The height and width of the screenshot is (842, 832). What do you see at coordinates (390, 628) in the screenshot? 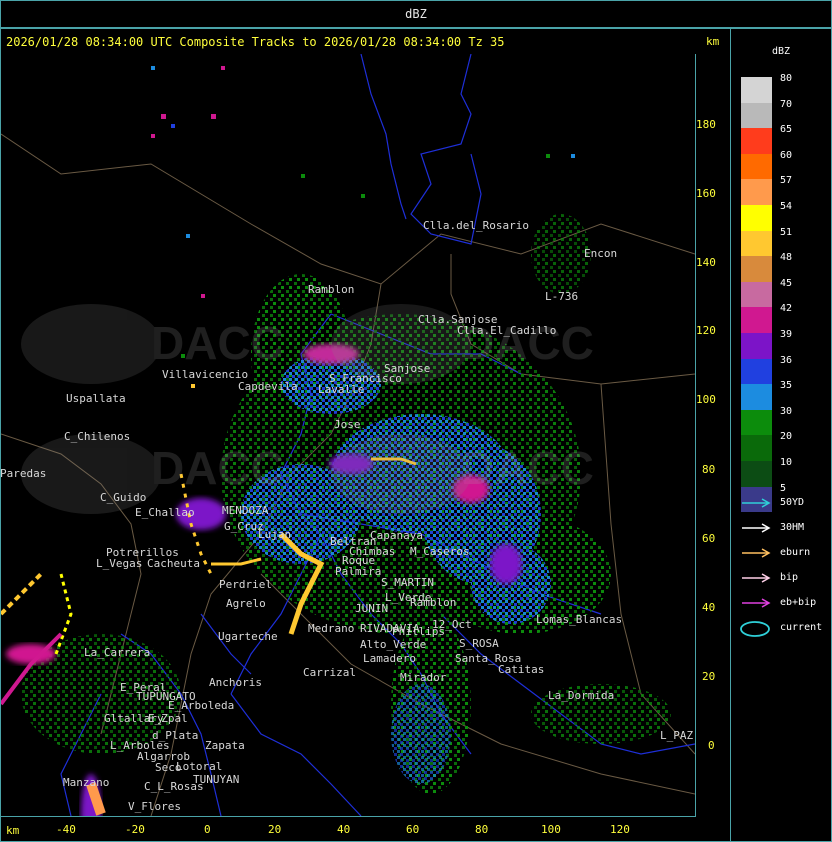
I see `place-label: RIVADAVIA` at bounding box center [390, 628].